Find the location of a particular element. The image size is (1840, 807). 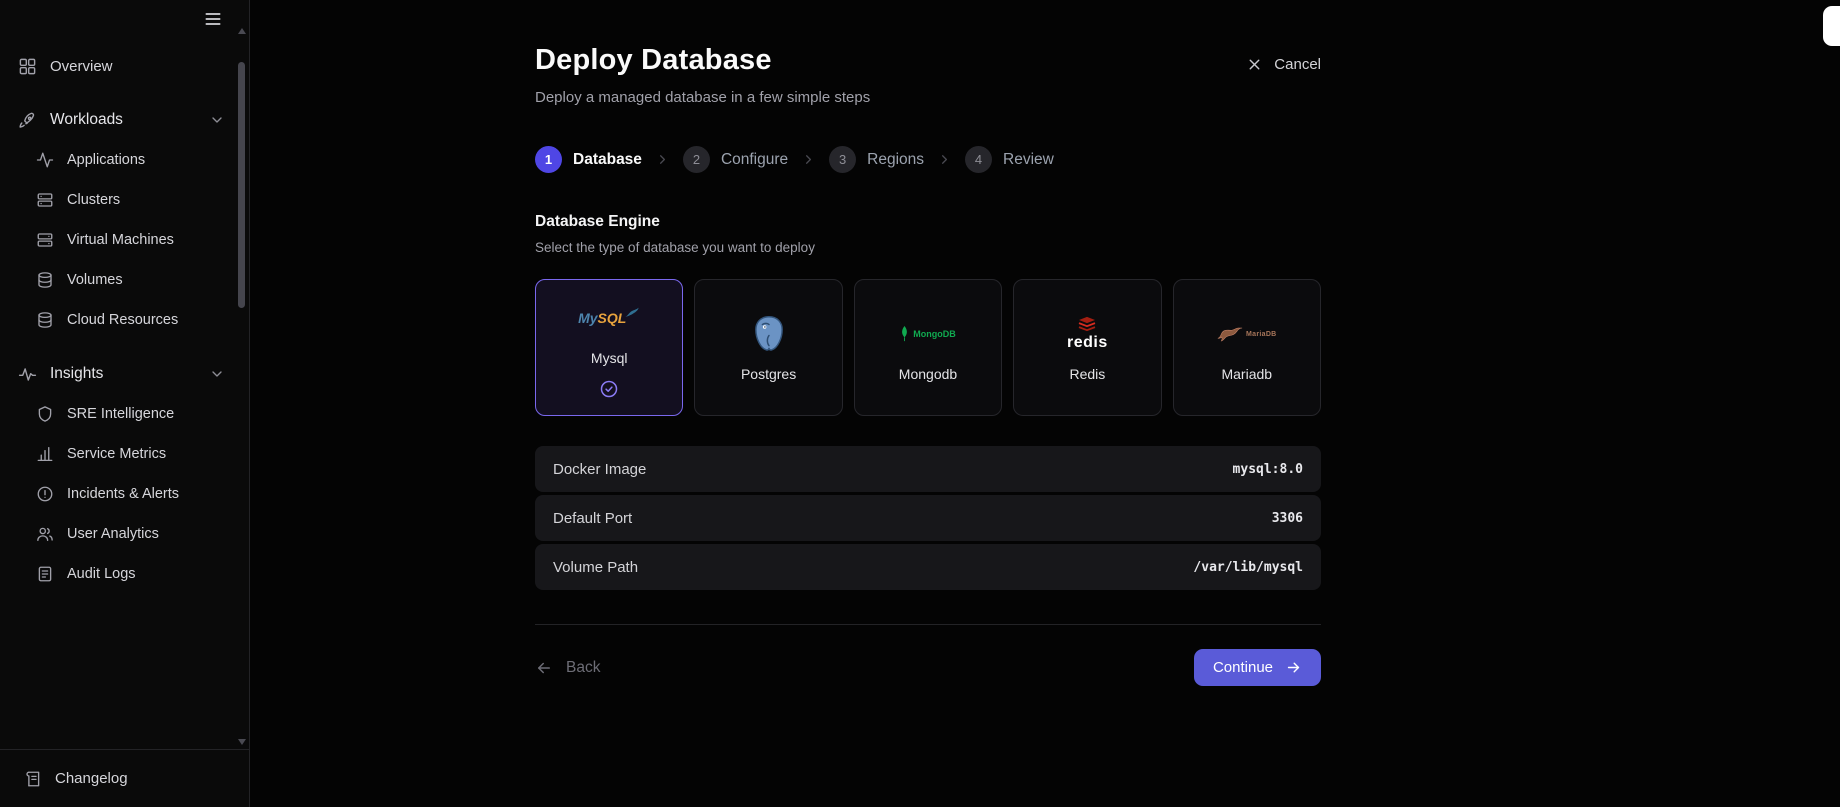

changelog-icon is located at coordinates (33, 779).